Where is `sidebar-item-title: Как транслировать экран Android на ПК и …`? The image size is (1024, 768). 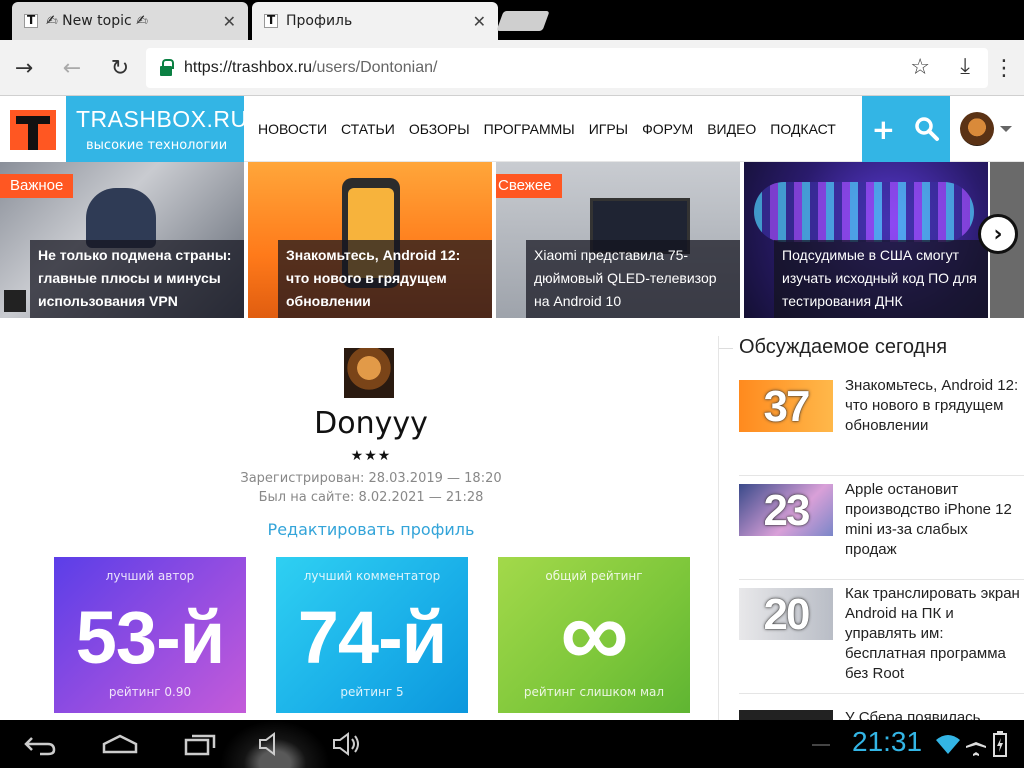 sidebar-item-title: Как транслировать экран Android на ПК и … is located at coordinates (932, 633).